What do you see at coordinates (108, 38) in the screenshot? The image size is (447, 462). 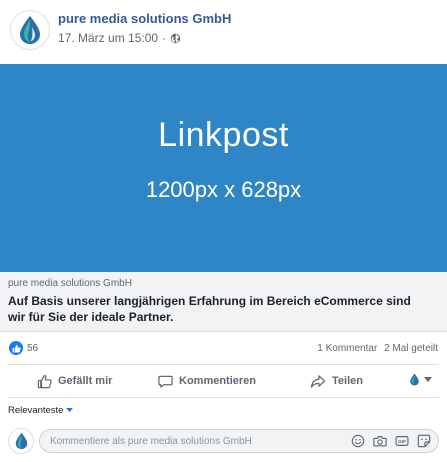 I see `post-timestamp: 17. März um 15:00` at bounding box center [108, 38].